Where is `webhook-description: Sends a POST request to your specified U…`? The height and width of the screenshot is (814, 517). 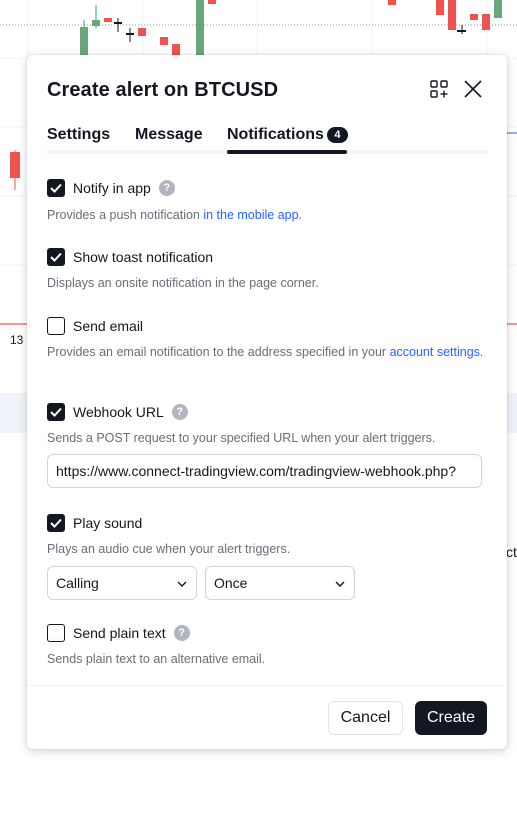 webhook-description: Sends a POST request to your specified U… is located at coordinates (241, 438).